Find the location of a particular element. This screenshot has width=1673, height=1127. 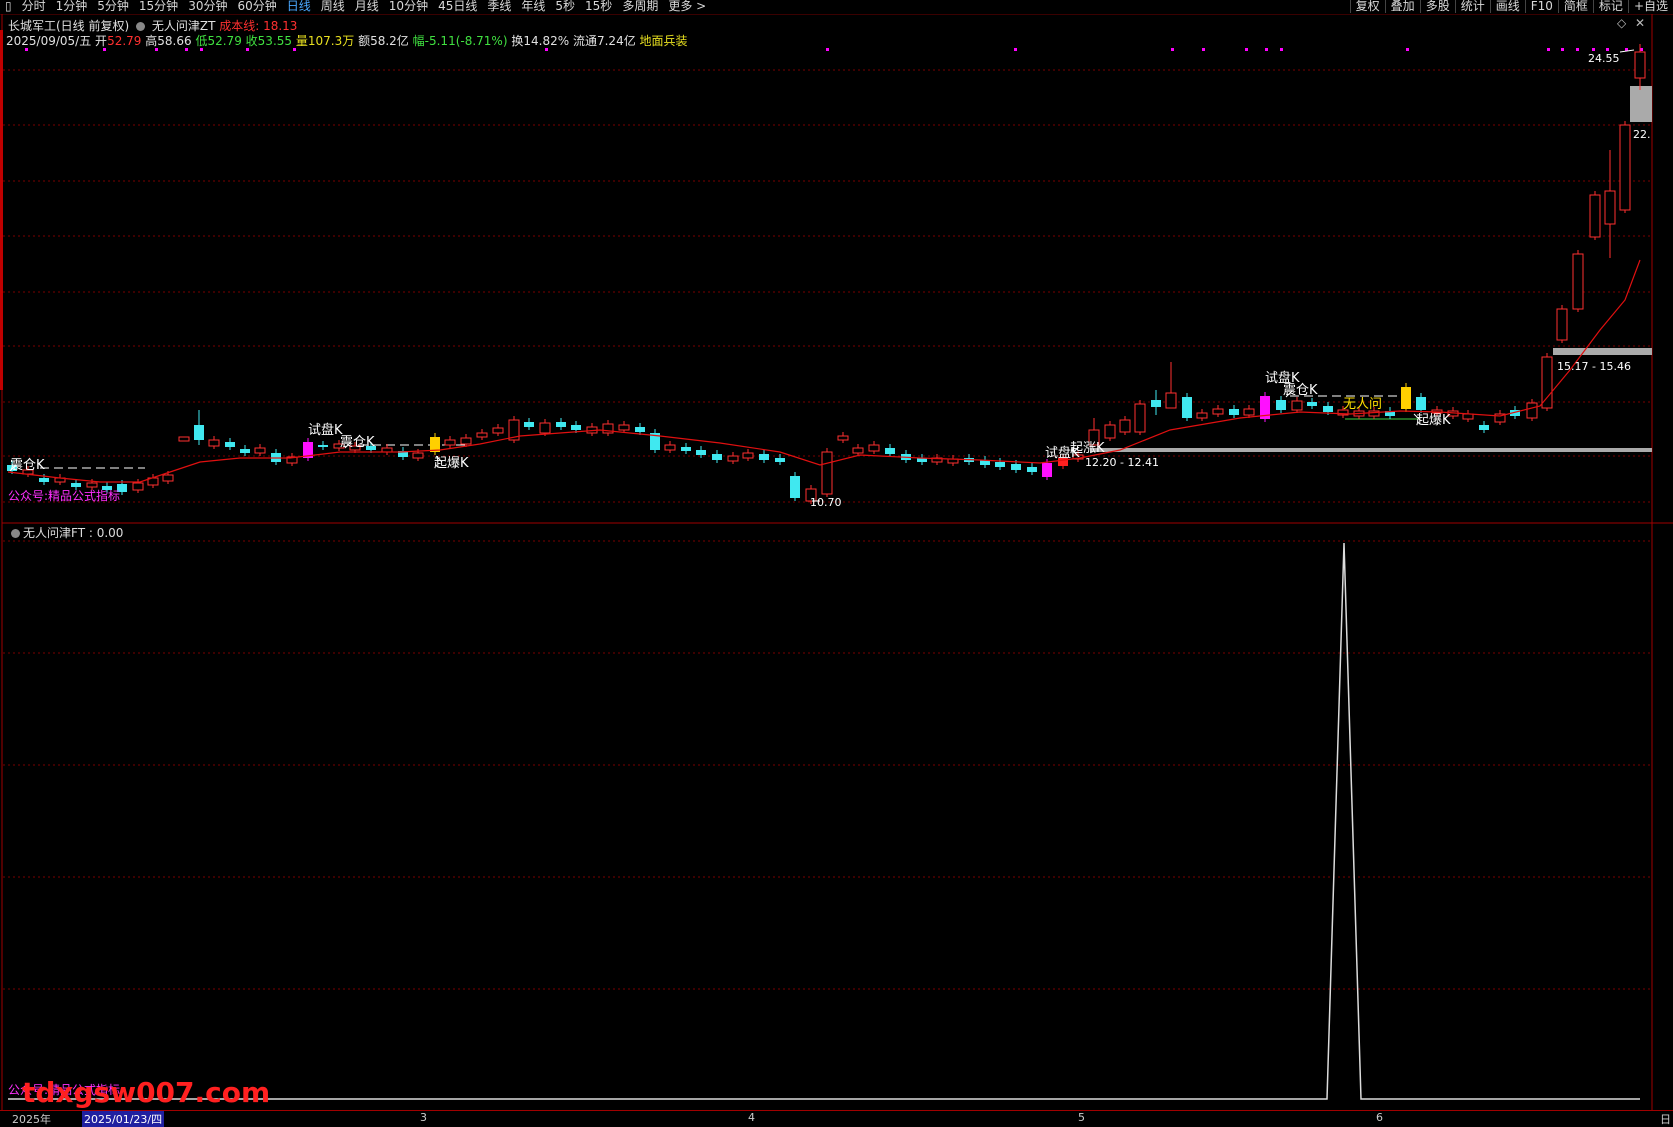

label-qizhang: 起涨K is located at coordinates (1087, 448).